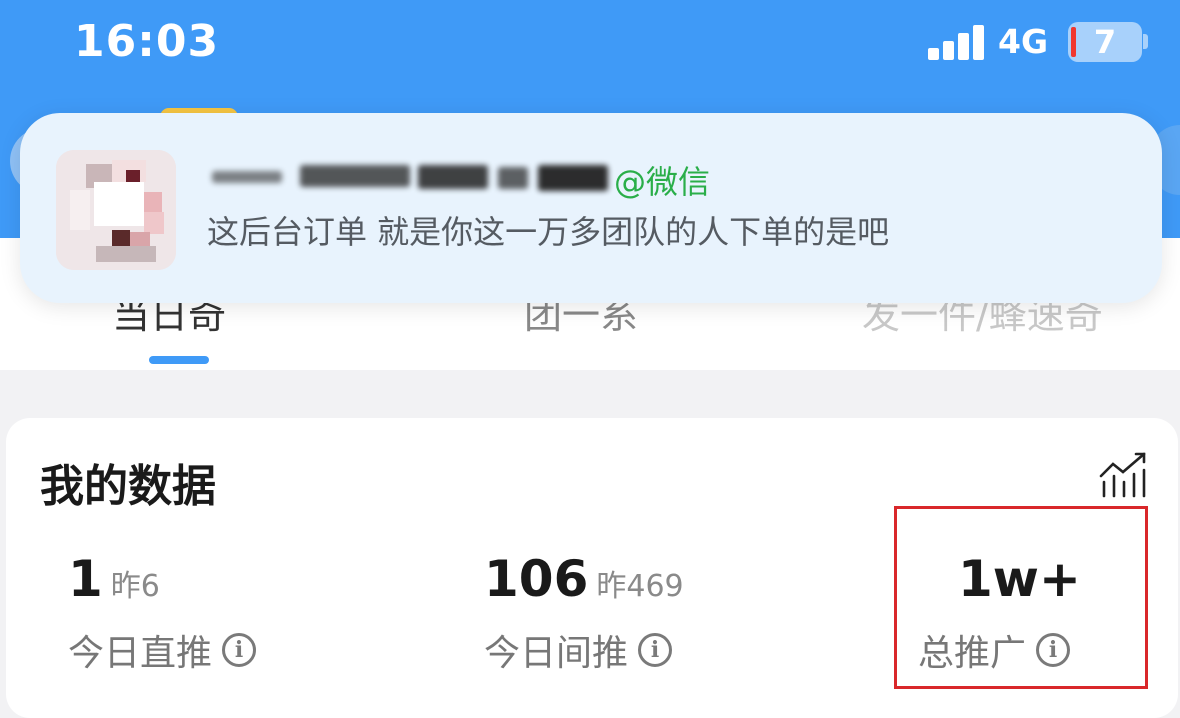 The width and height of the screenshot is (1180, 718). Describe the element at coordinates (956, 42) in the screenshot. I see `cellular-signal-icon` at that location.